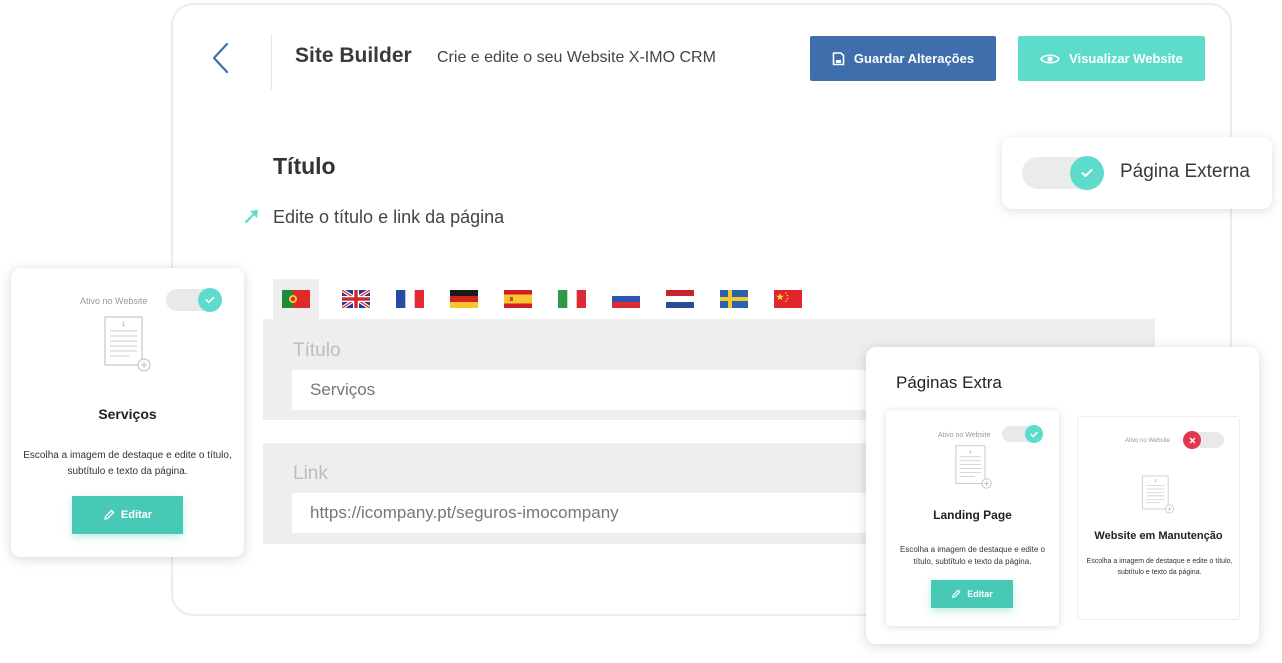 This screenshot has height=663, width=1282. What do you see at coordinates (972, 515) in the screenshot?
I see `landing-page-title: Landing Page` at bounding box center [972, 515].